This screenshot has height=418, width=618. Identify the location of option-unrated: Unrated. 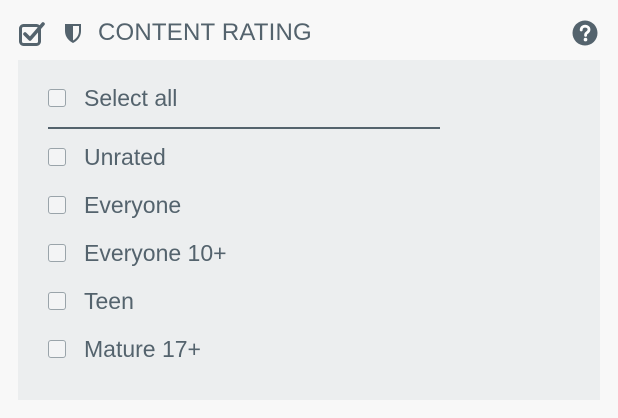
(107, 157).